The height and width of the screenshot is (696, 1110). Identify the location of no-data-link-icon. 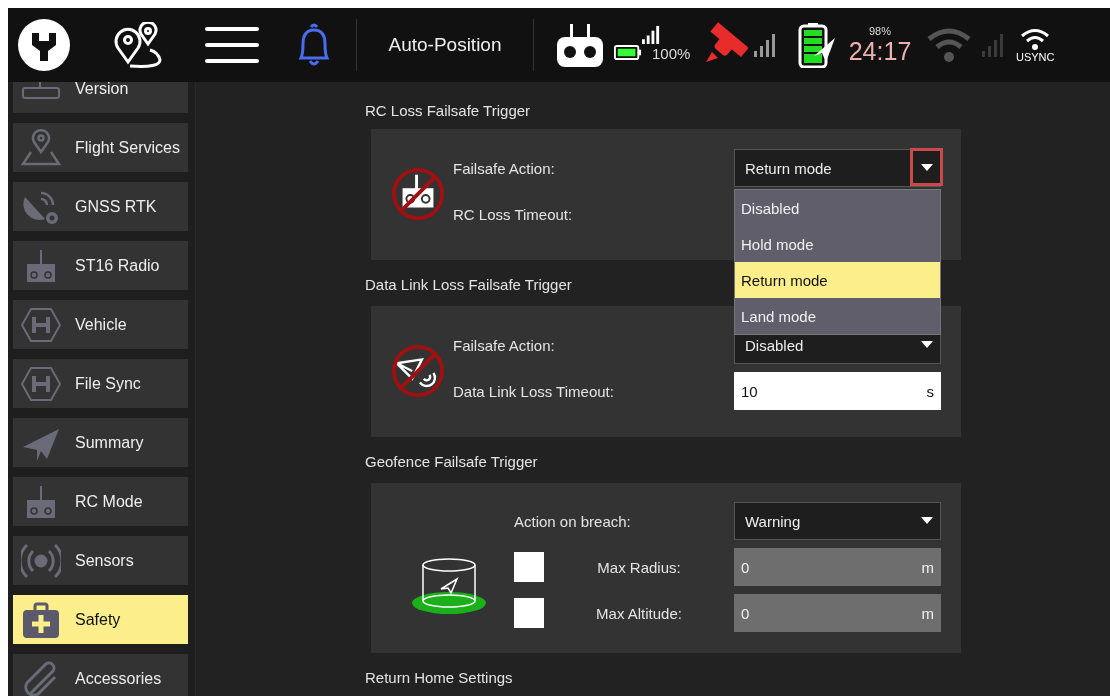
(418, 371).